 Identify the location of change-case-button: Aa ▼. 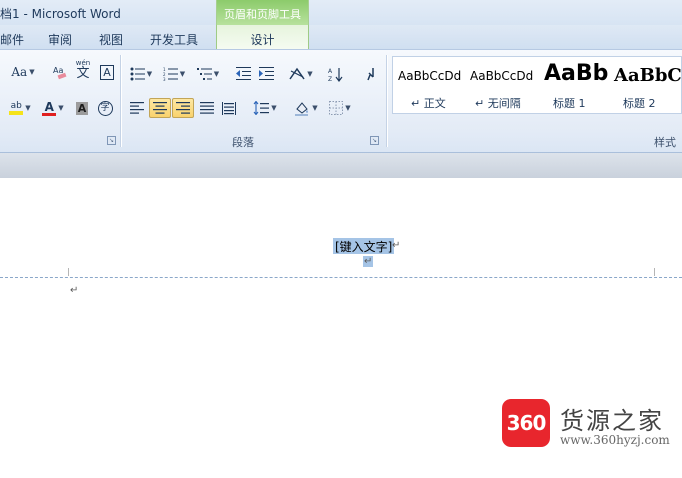
(23, 72).